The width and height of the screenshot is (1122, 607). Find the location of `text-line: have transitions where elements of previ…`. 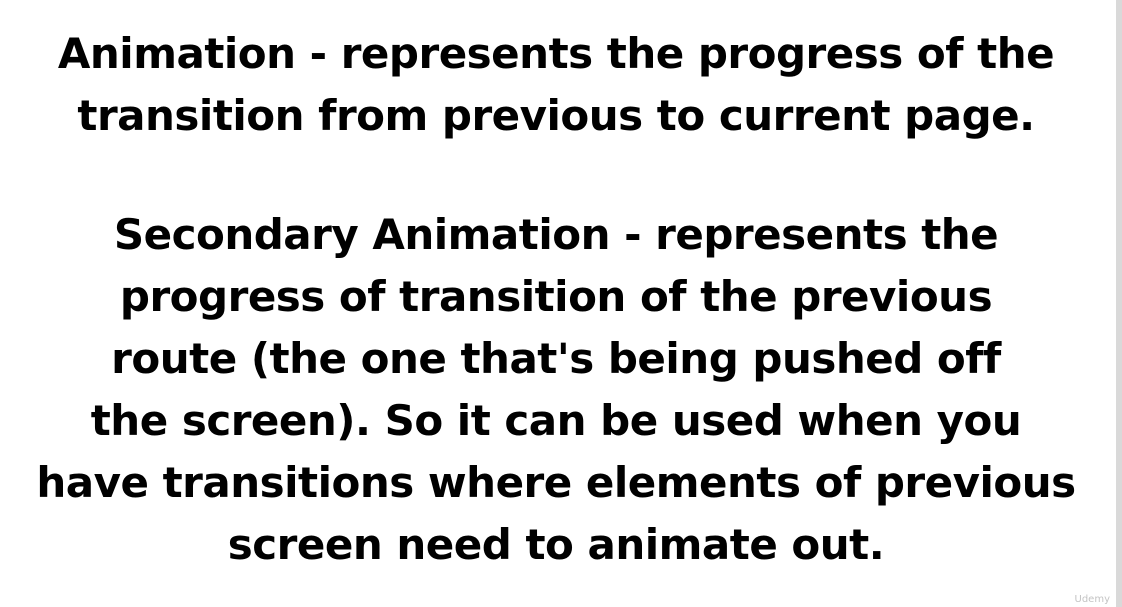

text-line: have transitions where elements of previ… is located at coordinates (556, 482).